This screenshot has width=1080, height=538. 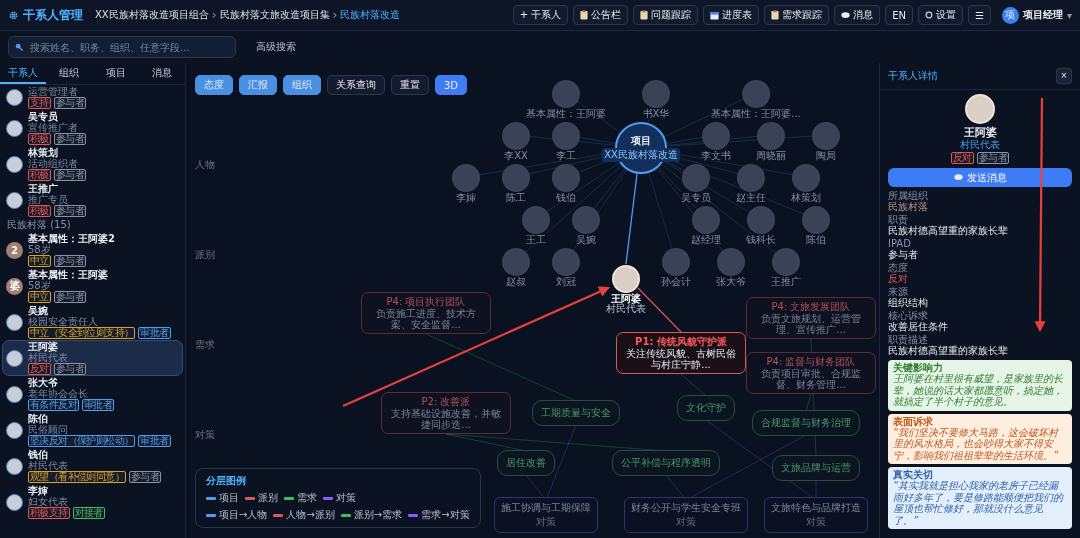 What do you see at coordinates (1010, 15) in the screenshot?
I see `user-avatar: 项` at bounding box center [1010, 15].